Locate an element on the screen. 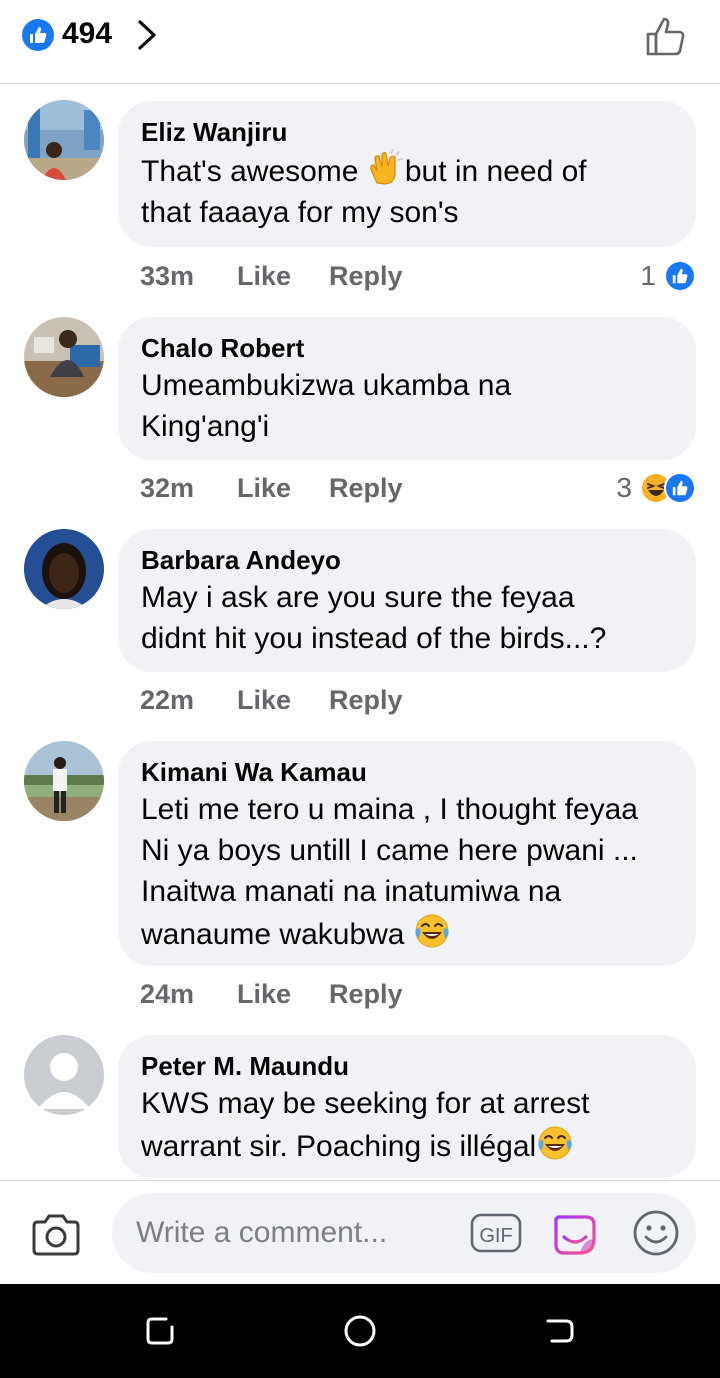  home-icon is located at coordinates (360, 1331).